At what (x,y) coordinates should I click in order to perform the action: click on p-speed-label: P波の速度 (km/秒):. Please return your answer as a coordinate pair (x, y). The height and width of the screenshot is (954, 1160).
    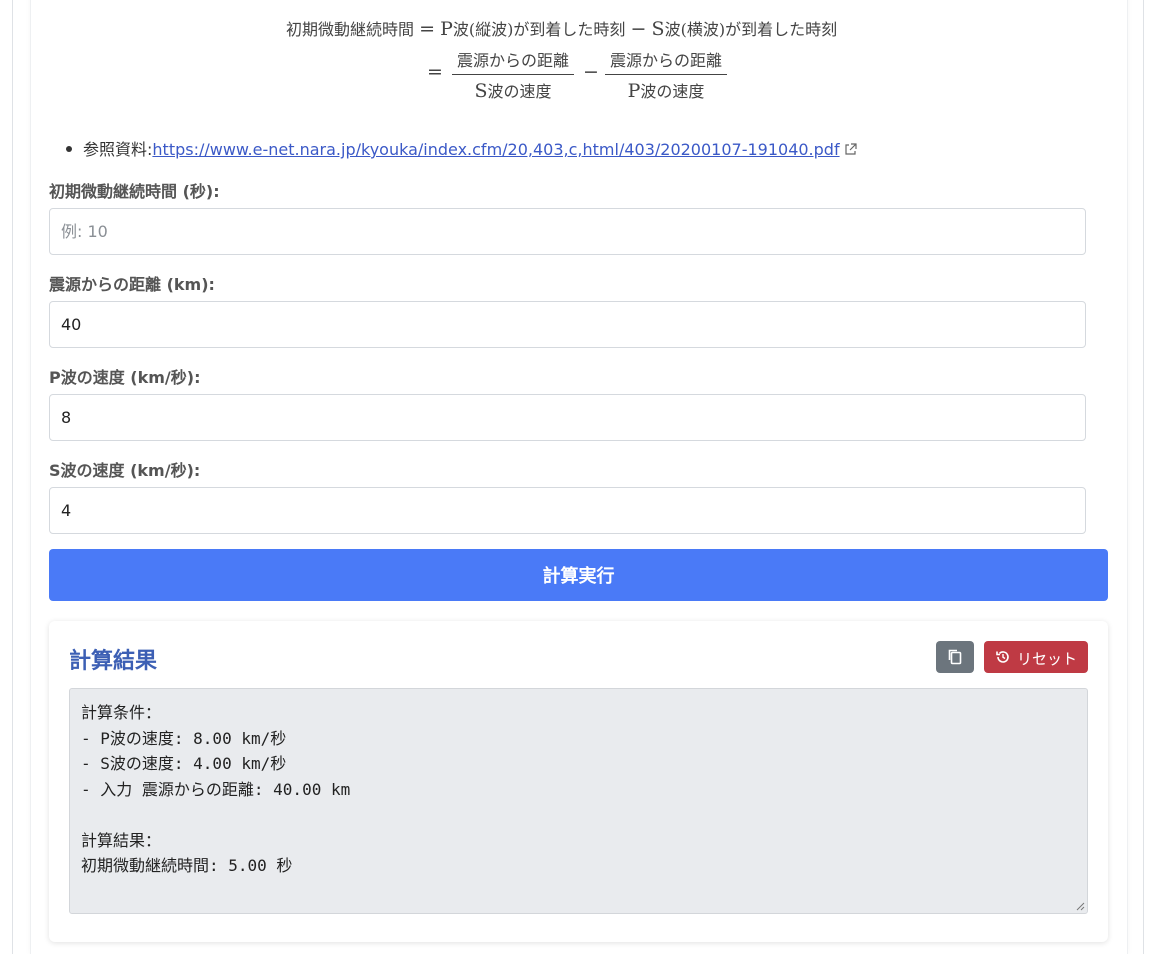
    Looking at the image, I should click on (125, 377).